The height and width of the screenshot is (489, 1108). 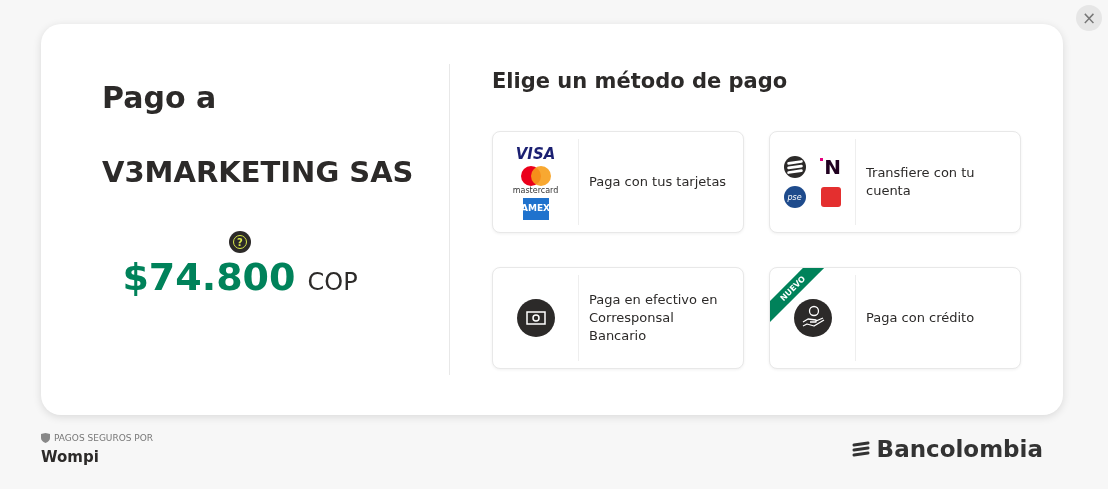 What do you see at coordinates (209, 277) in the screenshot?
I see `amount: $74.800` at bounding box center [209, 277].